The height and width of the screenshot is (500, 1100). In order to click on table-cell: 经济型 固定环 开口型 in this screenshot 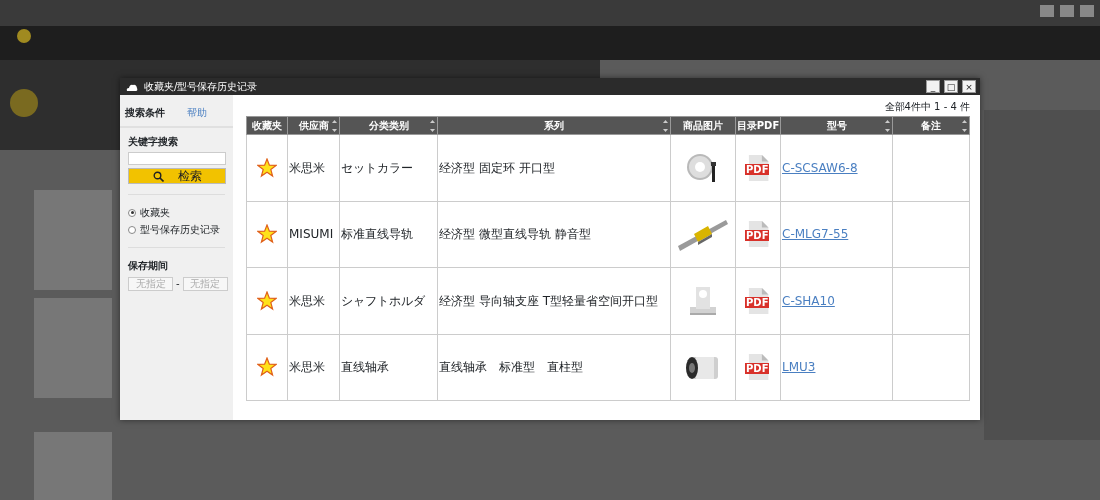, I will do `click(554, 167)`.